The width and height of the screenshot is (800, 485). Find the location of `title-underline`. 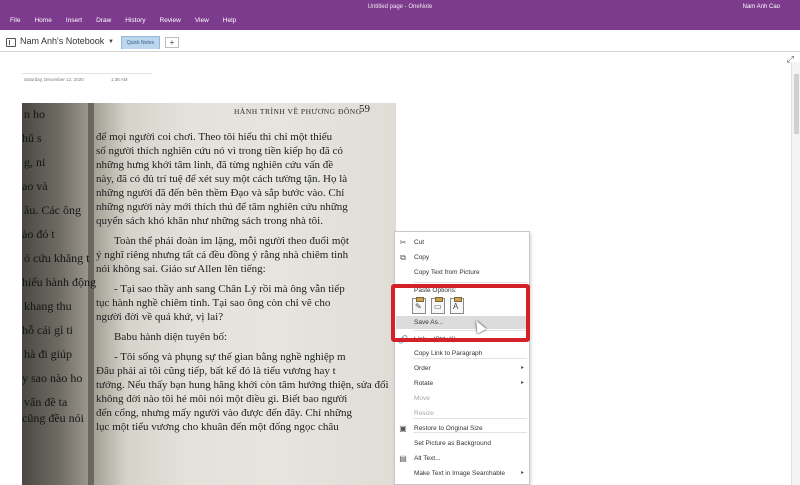

title-underline is located at coordinates (87, 73).